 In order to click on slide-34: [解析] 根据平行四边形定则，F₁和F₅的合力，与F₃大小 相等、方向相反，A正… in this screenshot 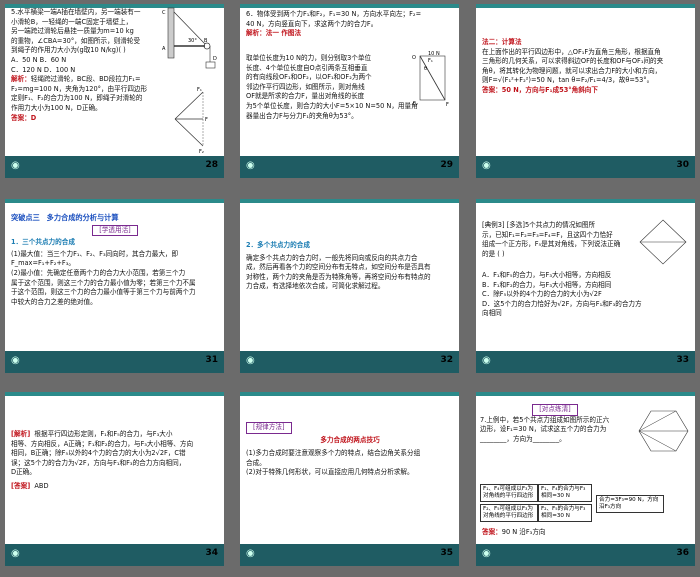, I will do `click(114, 479)`.